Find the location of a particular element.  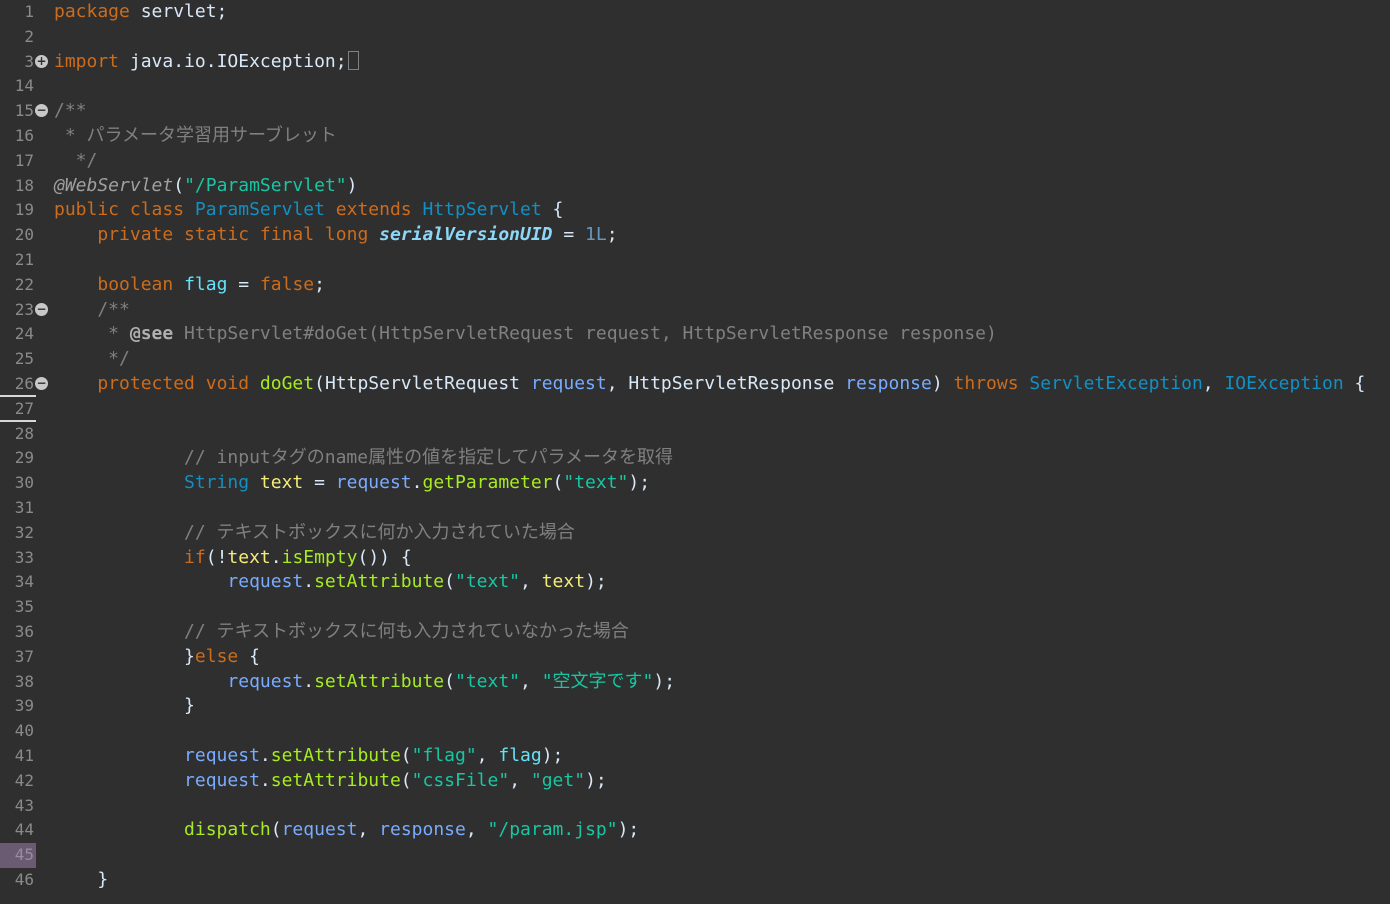

code-line: 35 is located at coordinates (695, 607).